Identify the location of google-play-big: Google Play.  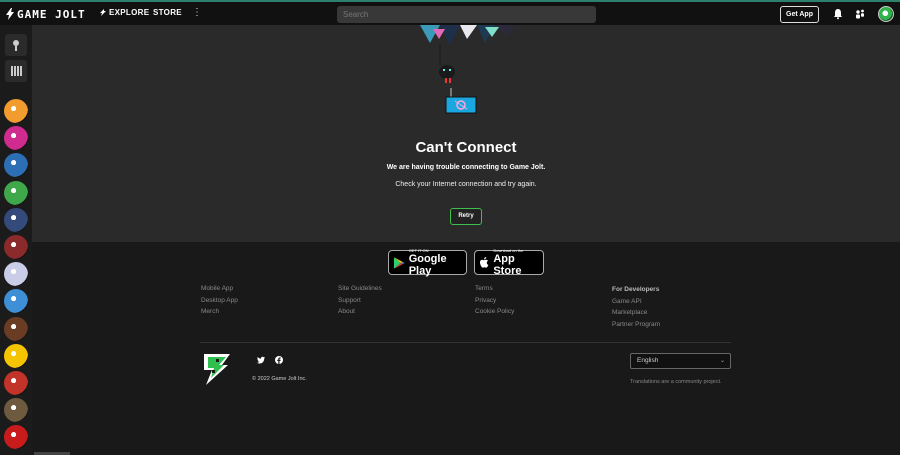
(427, 265).